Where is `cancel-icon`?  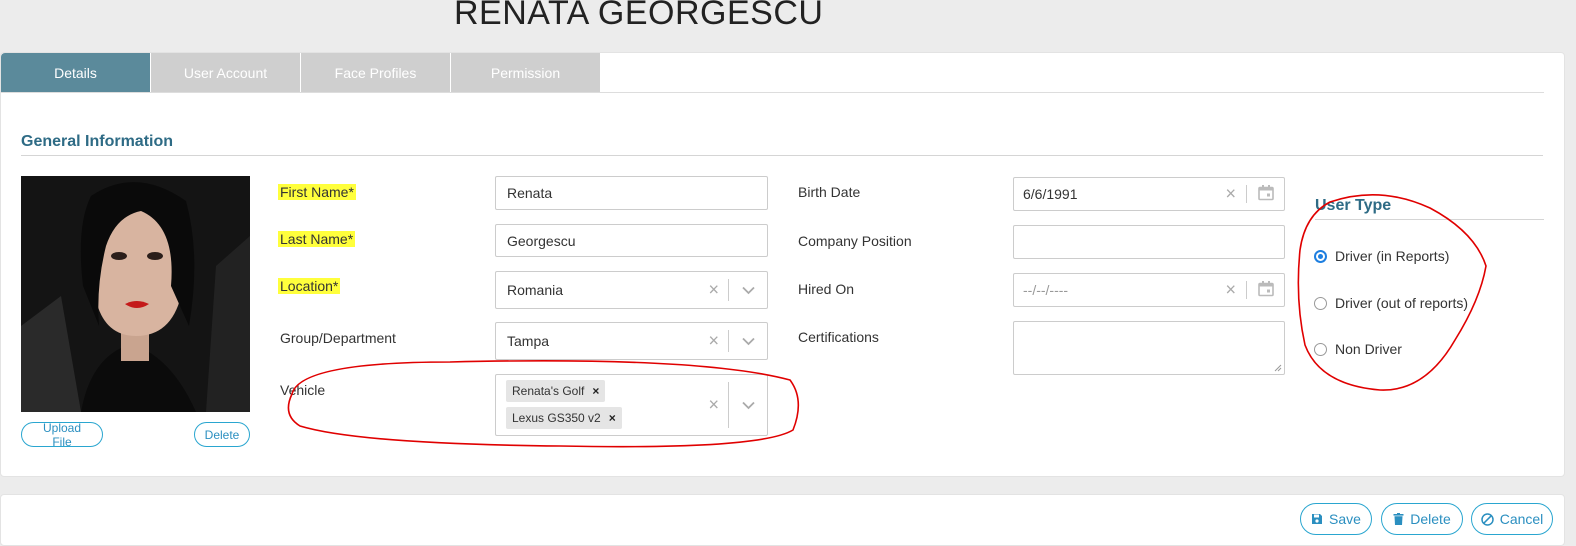 cancel-icon is located at coordinates (1487, 519).